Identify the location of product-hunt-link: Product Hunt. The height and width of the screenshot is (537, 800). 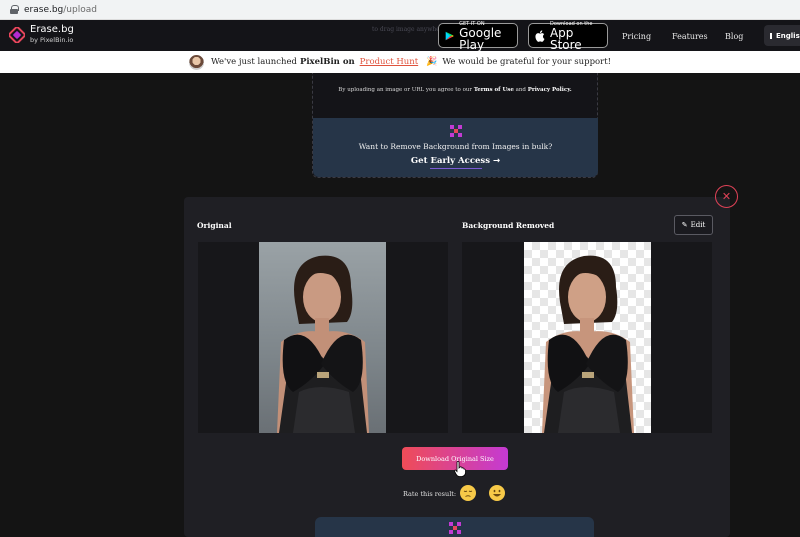
(389, 62).